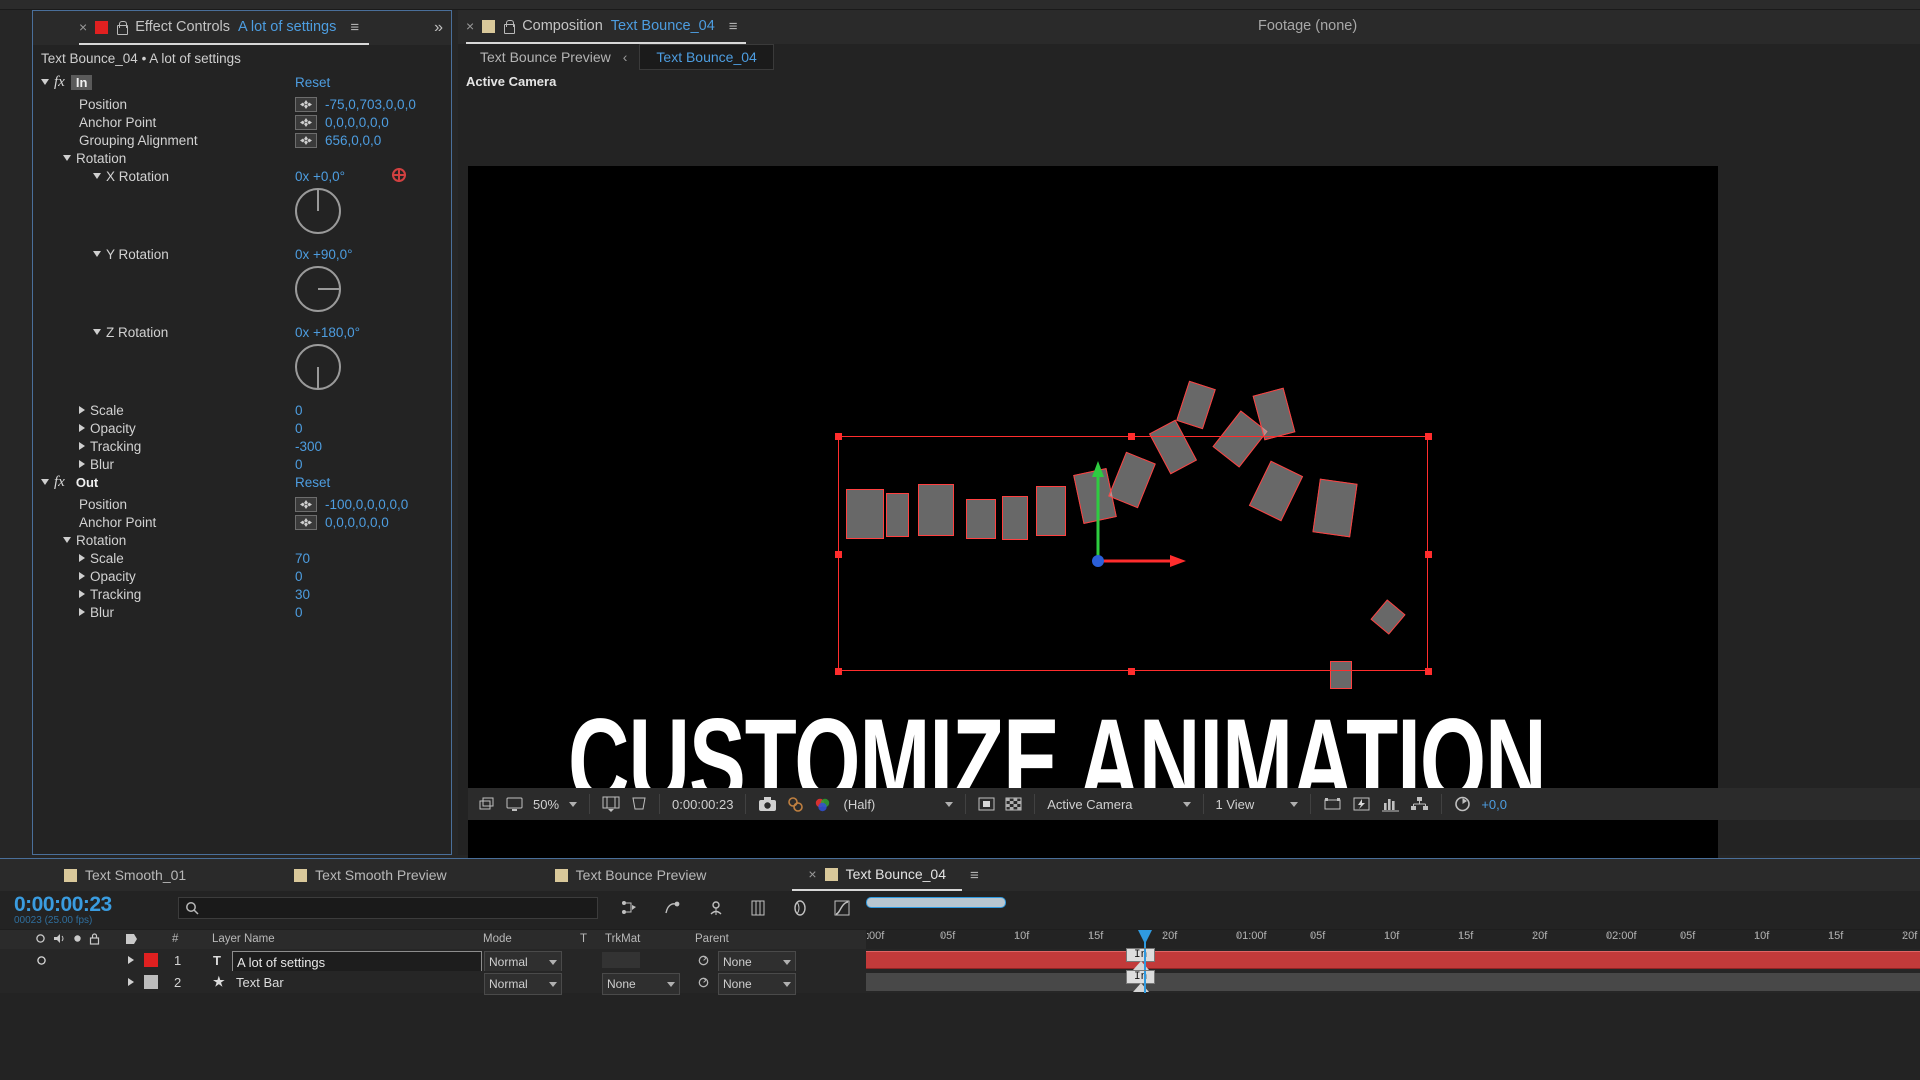  I want to click on panel-menu-icon: ≡, so click(354, 27).